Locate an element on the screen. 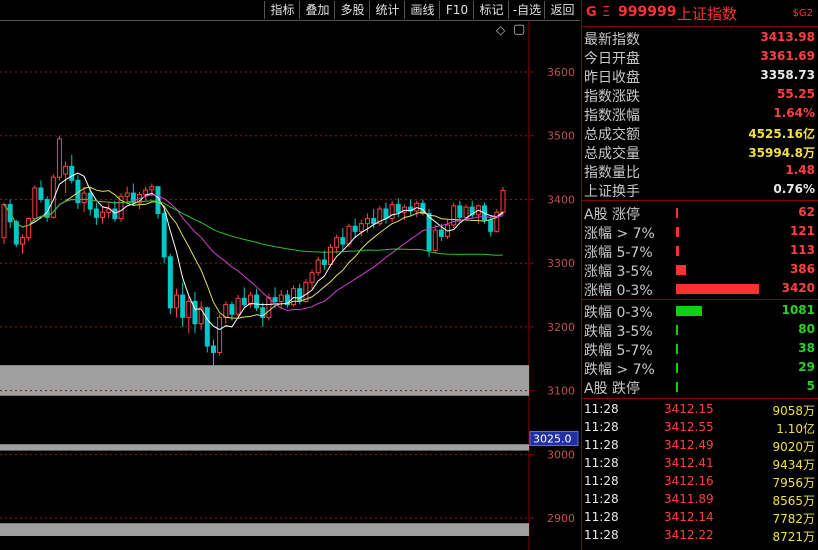 The height and width of the screenshot is (550, 818). quote-label: 上证换手 is located at coordinates (612, 192).